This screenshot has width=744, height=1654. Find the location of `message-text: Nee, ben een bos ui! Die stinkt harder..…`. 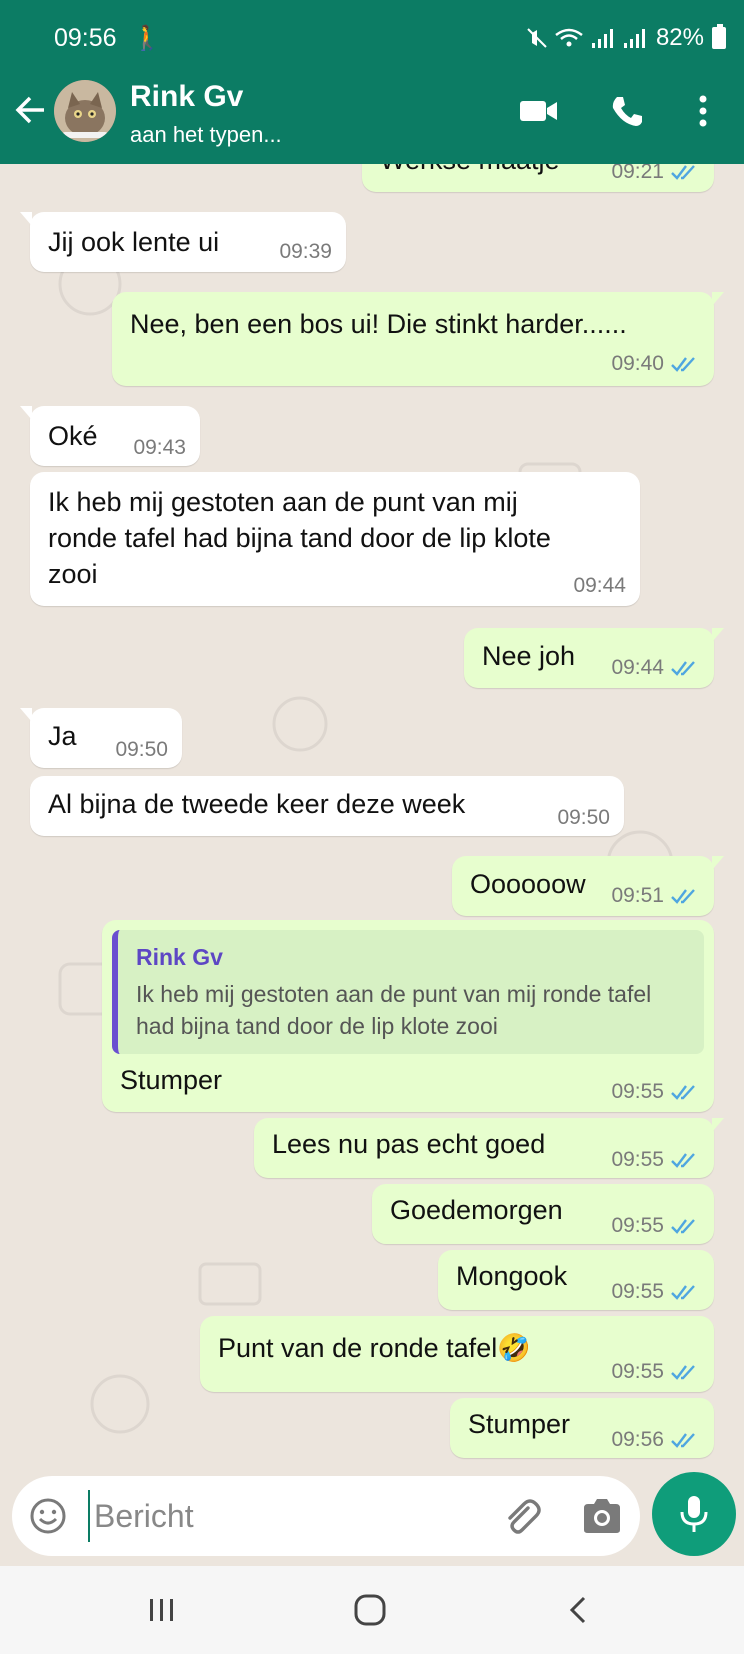

message-text: Nee, ben een bos ui! Die stinkt harder..… is located at coordinates (378, 324).